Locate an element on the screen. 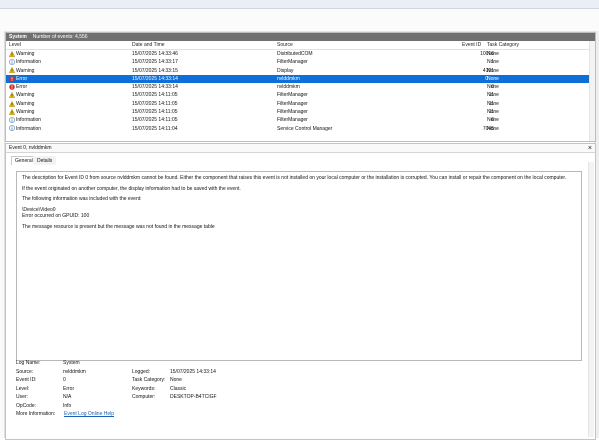  task-category-value: None is located at coordinates (176, 380).